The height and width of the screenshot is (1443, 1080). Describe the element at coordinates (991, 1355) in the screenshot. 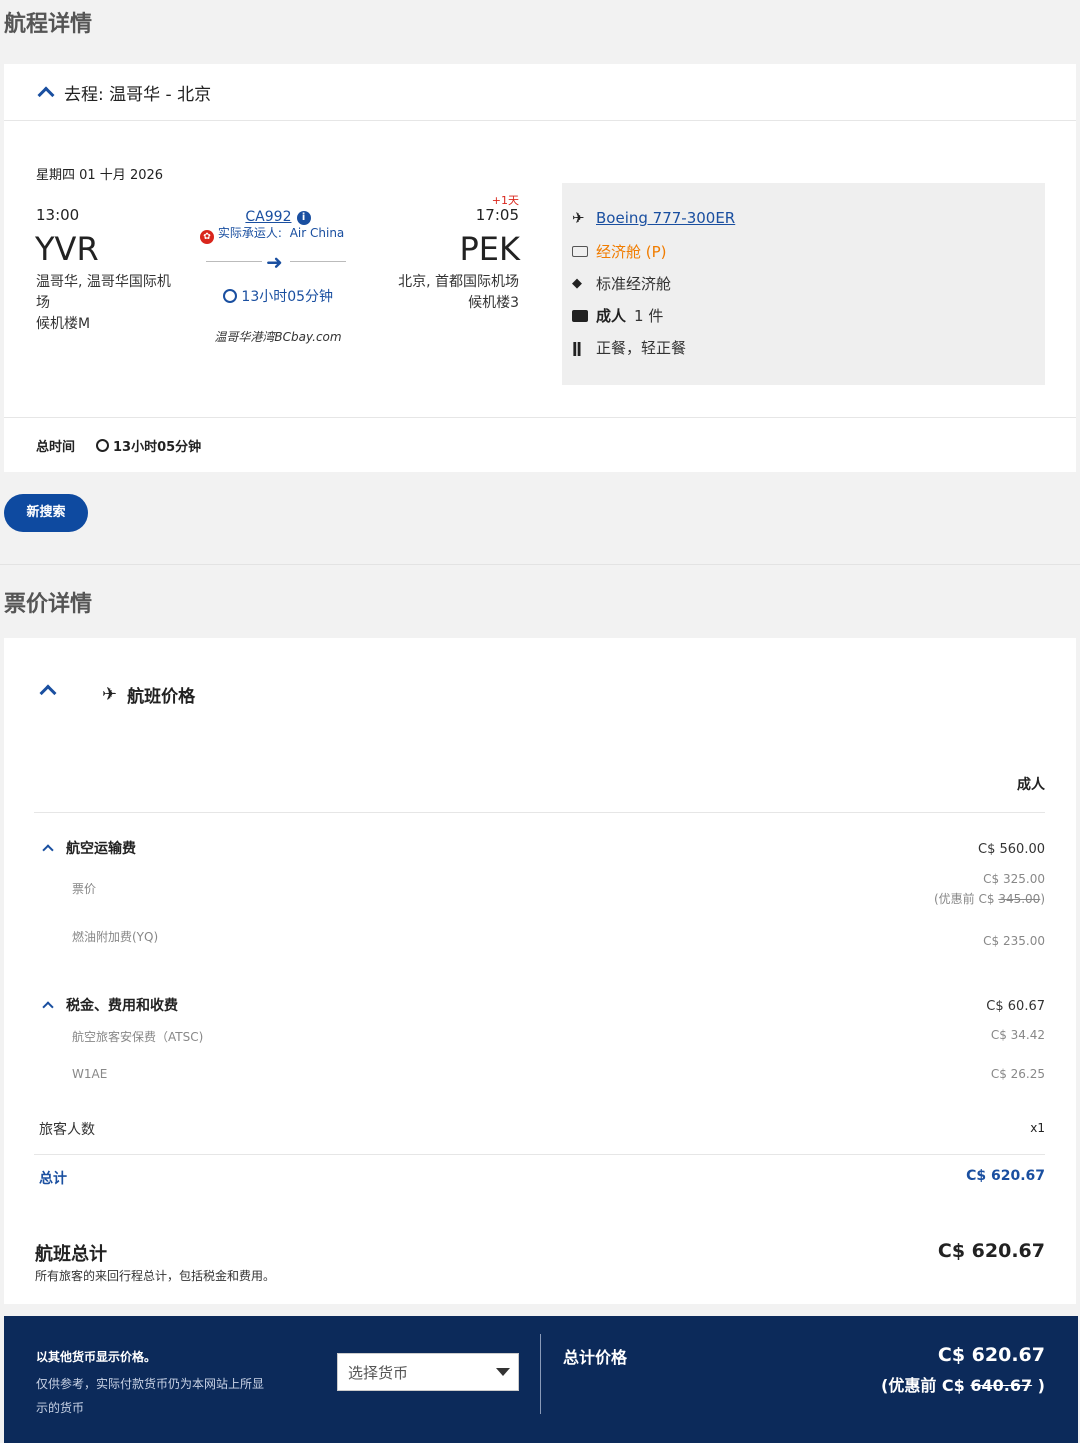

I see `total-price-amount: C$ 620.67` at that location.